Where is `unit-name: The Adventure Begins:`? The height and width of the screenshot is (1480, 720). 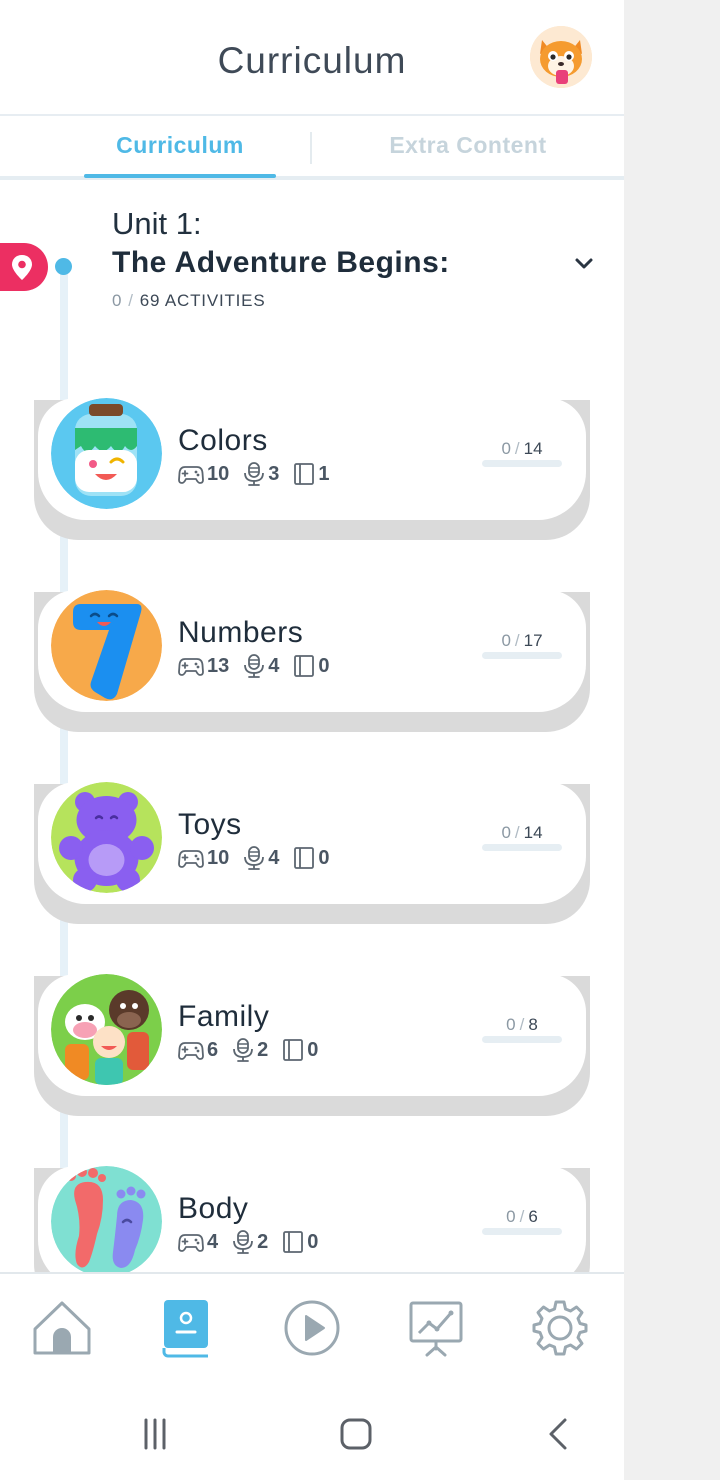 unit-name: The Adventure Begins: is located at coordinates (281, 263).